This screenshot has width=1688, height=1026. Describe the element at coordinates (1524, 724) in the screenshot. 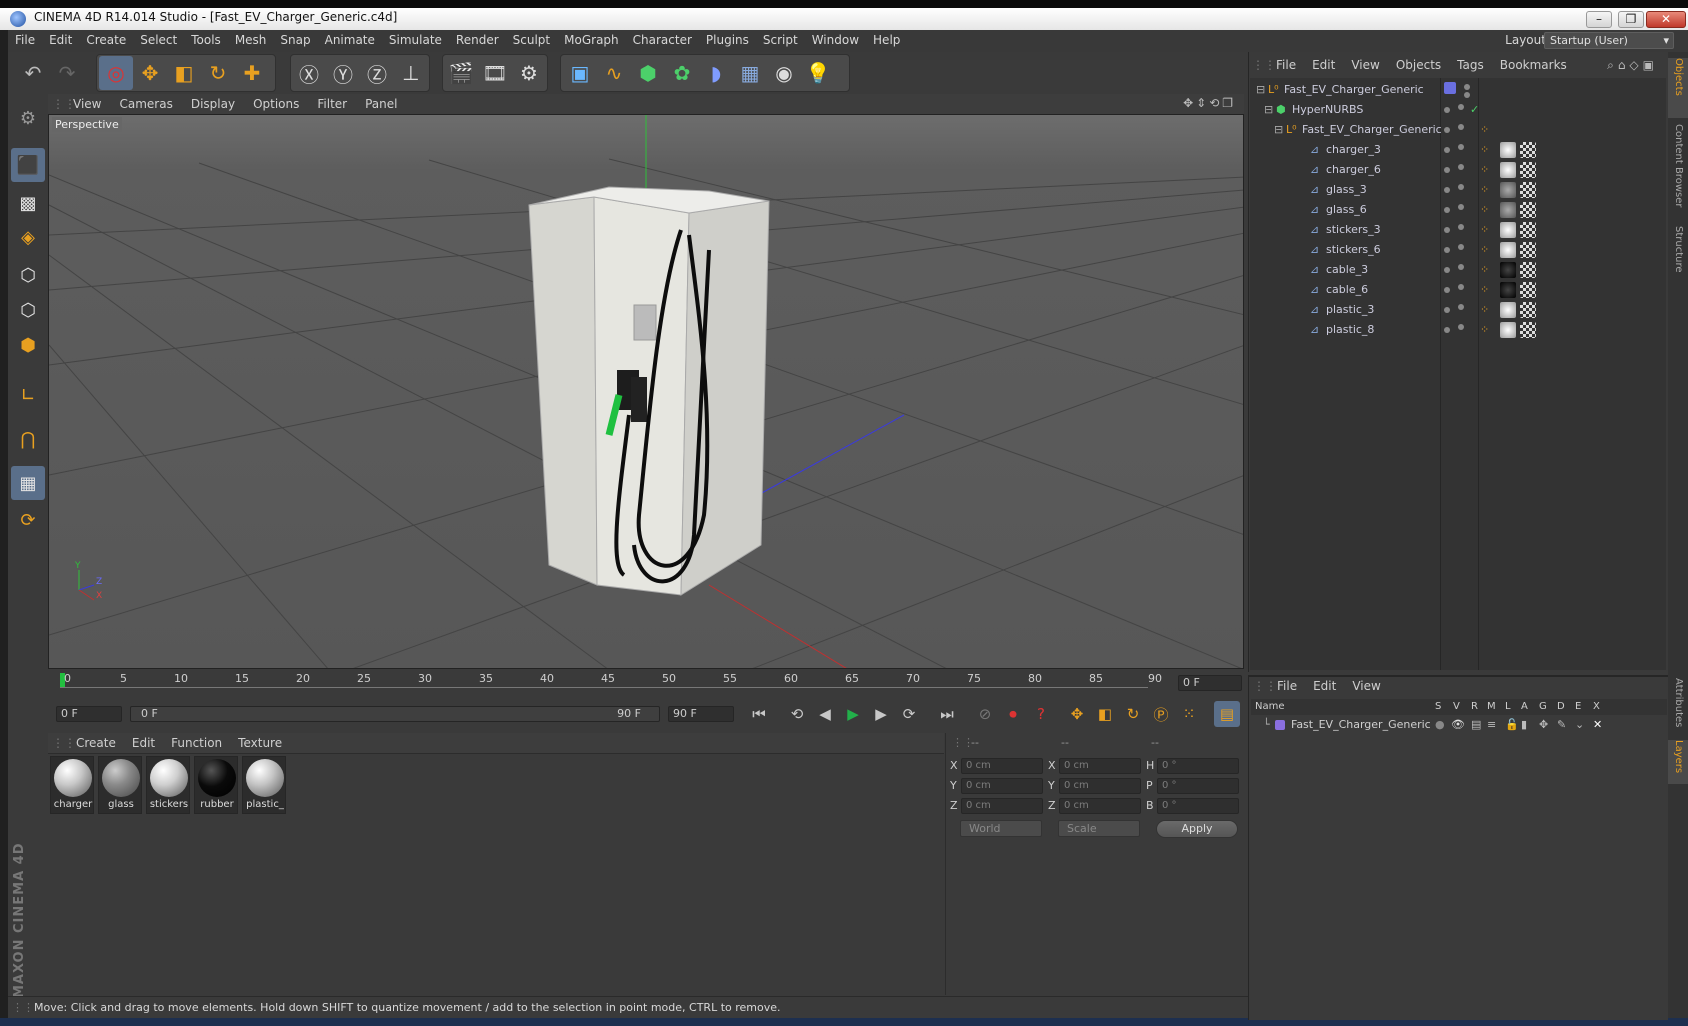

I see `animation-toggle-icon: ▮` at that location.